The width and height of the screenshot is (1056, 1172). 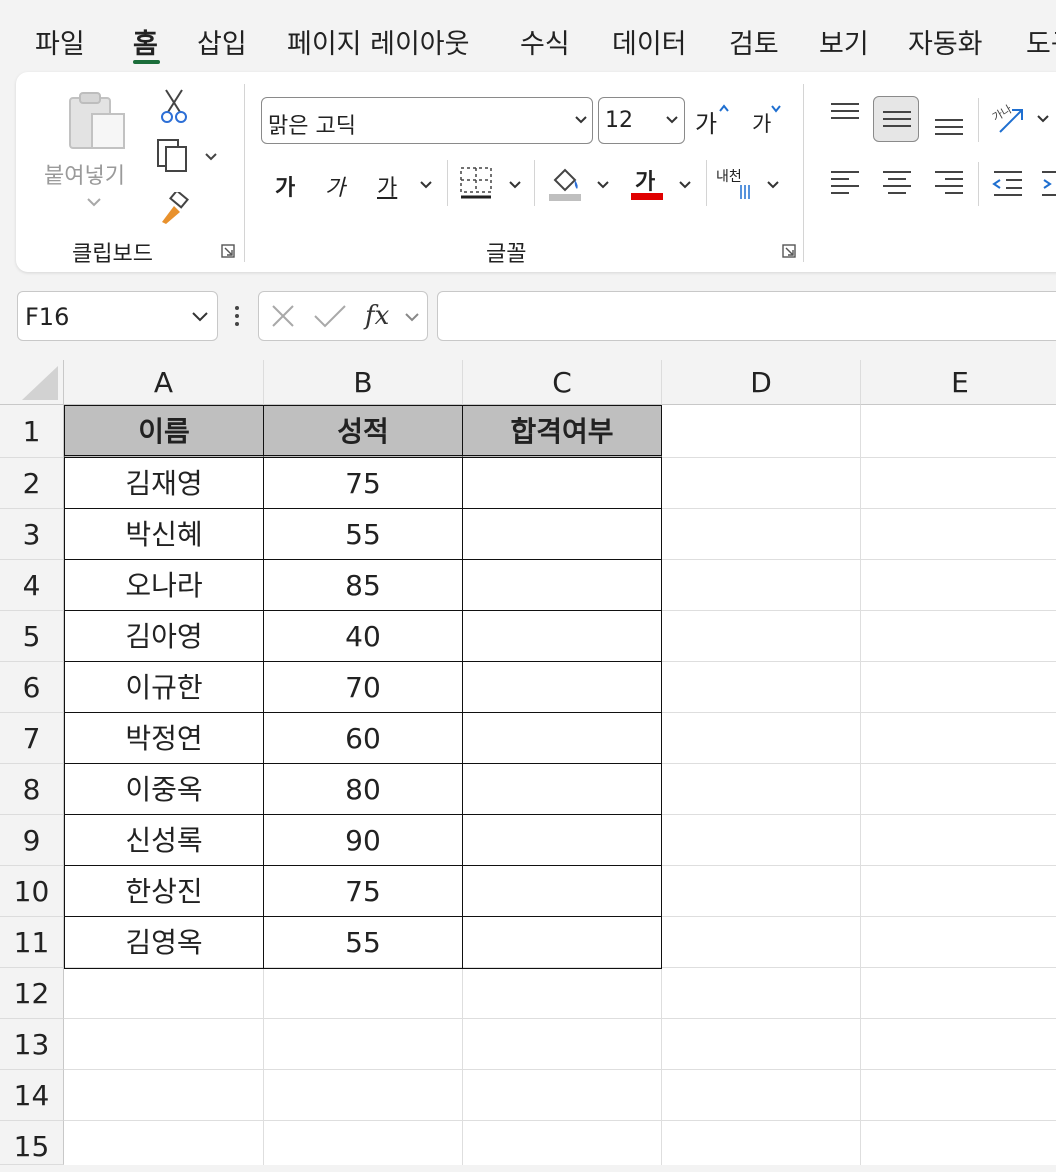 What do you see at coordinates (84, 174) in the screenshot?
I see `paste-button-label: 붙여넣기` at bounding box center [84, 174].